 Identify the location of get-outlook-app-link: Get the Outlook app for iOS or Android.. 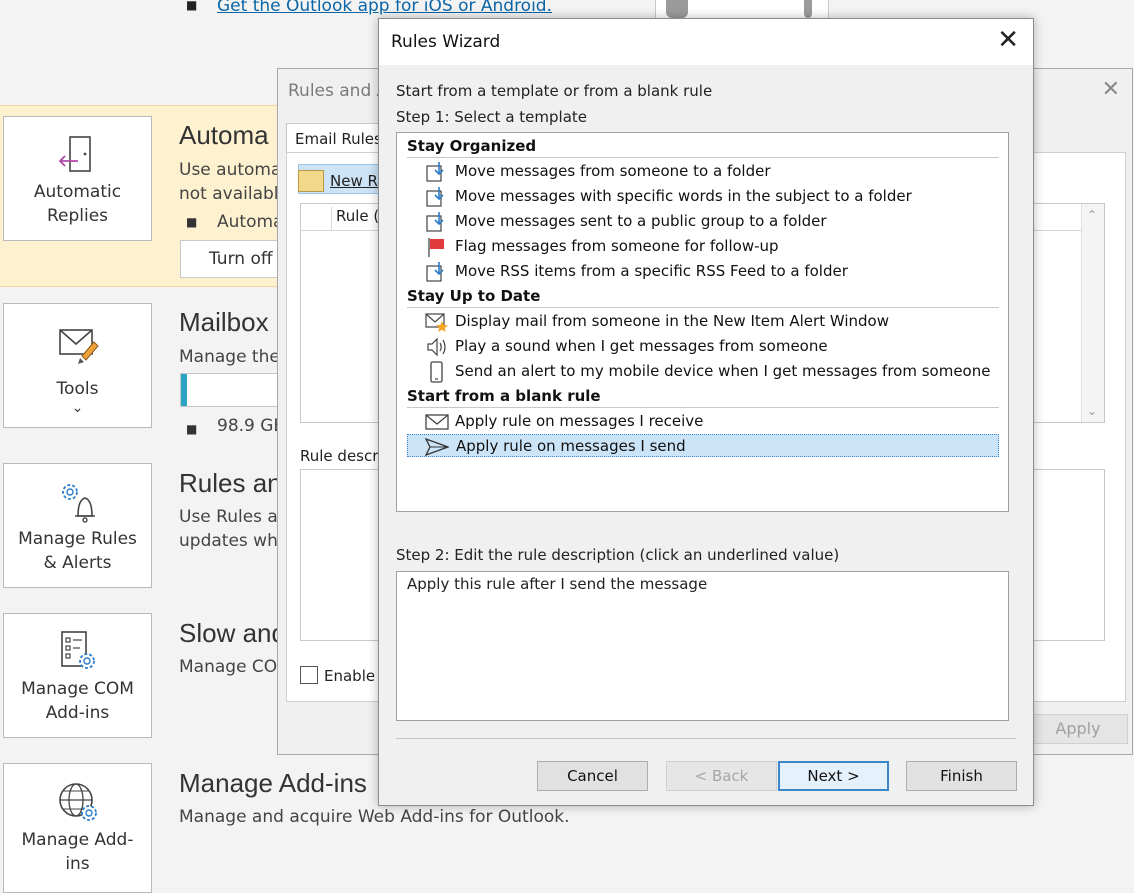
(384, 8).